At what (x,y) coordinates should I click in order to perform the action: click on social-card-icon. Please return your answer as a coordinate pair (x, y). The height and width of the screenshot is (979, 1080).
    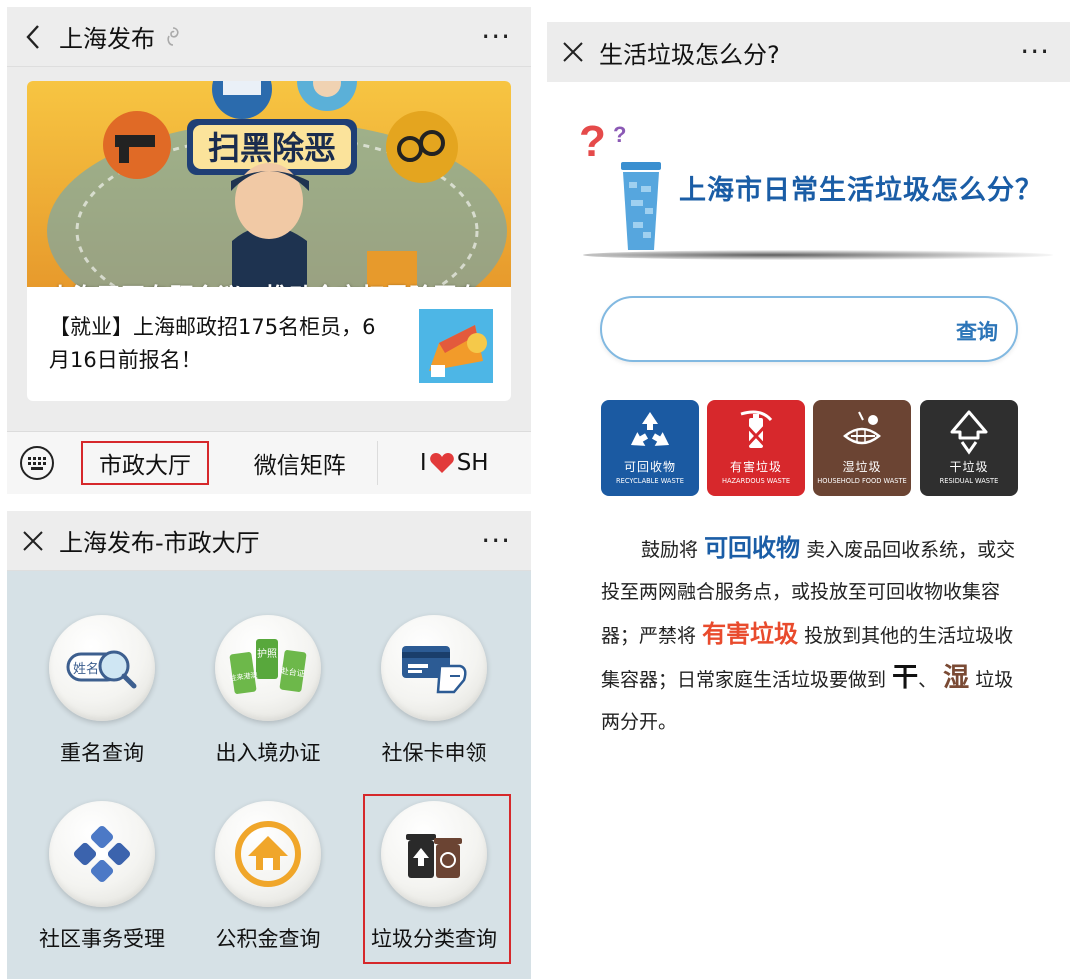
    Looking at the image, I should click on (434, 670).